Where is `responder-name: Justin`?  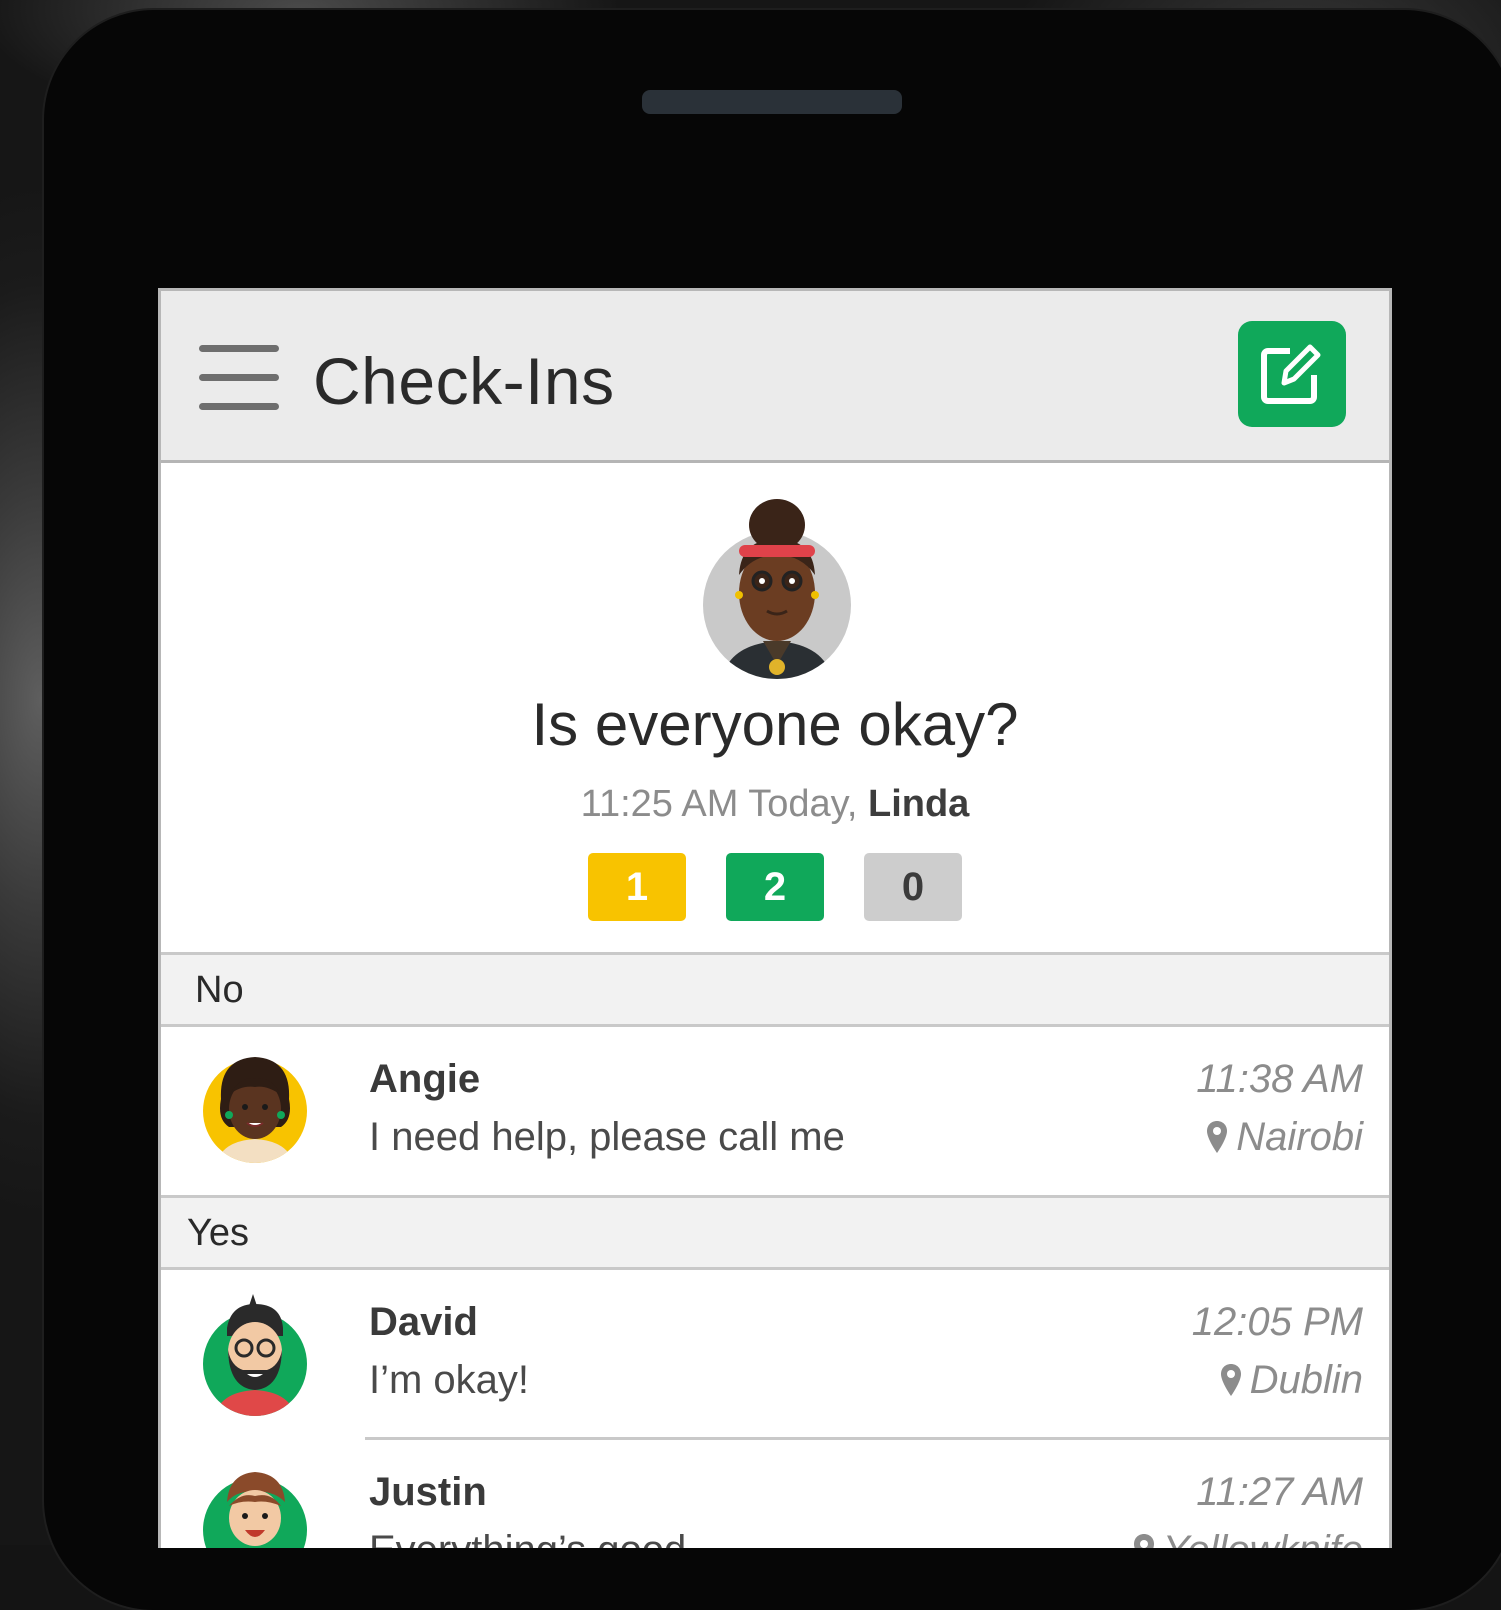 responder-name: Justin is located at coordinates (428, 1492).